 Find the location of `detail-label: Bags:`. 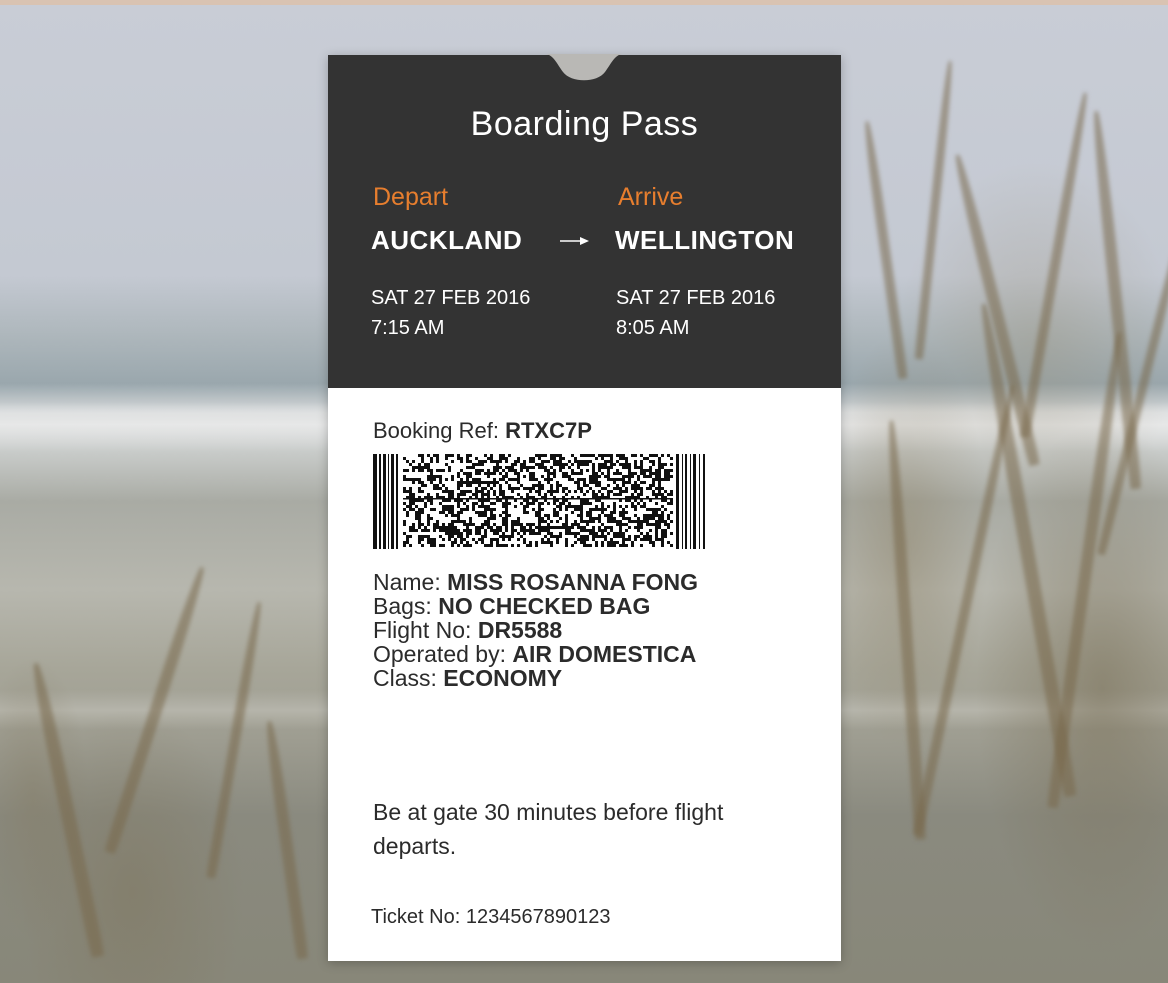

detail-label: Bags: is located at coordinates (402, 606).